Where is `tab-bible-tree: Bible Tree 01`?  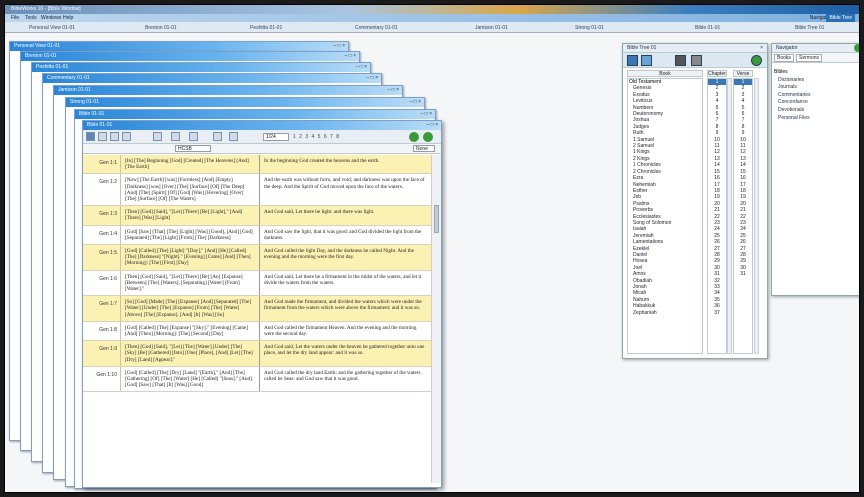 tab-bible-tree: Bible Tree 01 is located at coordinates (809, 28).